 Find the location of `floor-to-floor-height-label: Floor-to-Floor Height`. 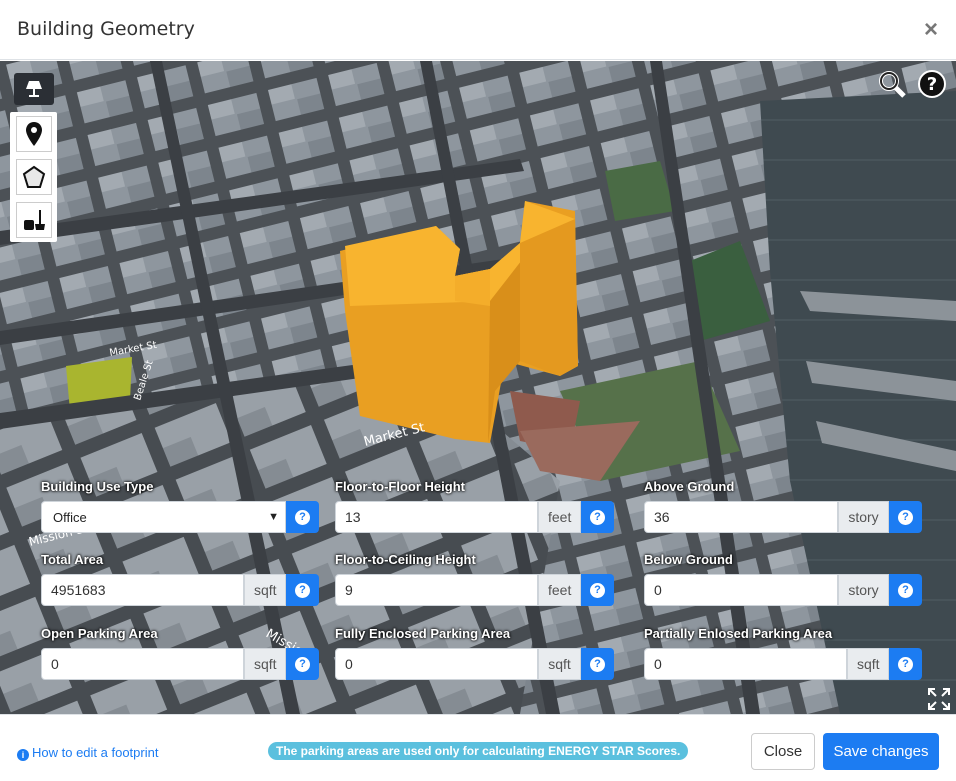

floor-to-floor-height-label: Floor-to-Floor Height is located at coordinates (400, 486).